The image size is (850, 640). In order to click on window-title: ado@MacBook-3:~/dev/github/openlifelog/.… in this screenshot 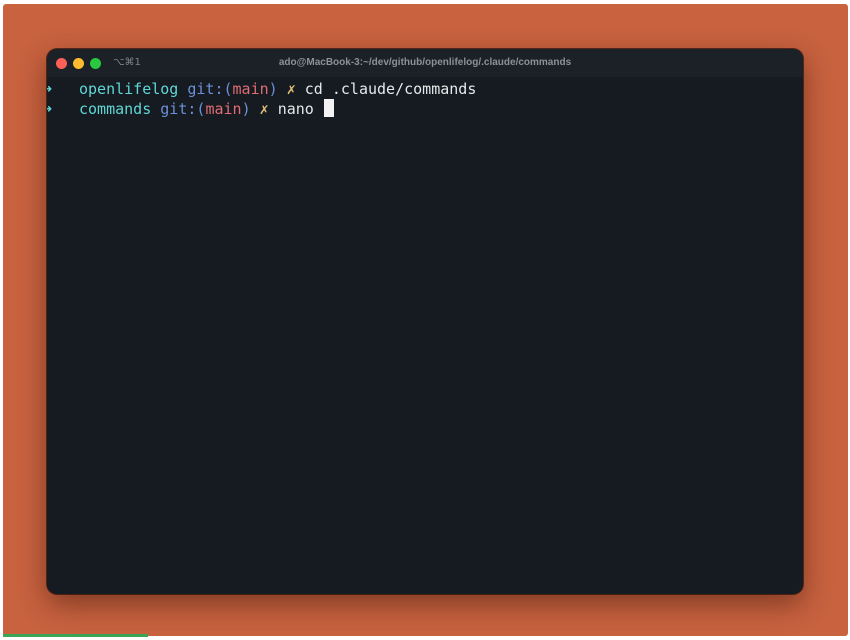, I will do `click(425, 62)`.